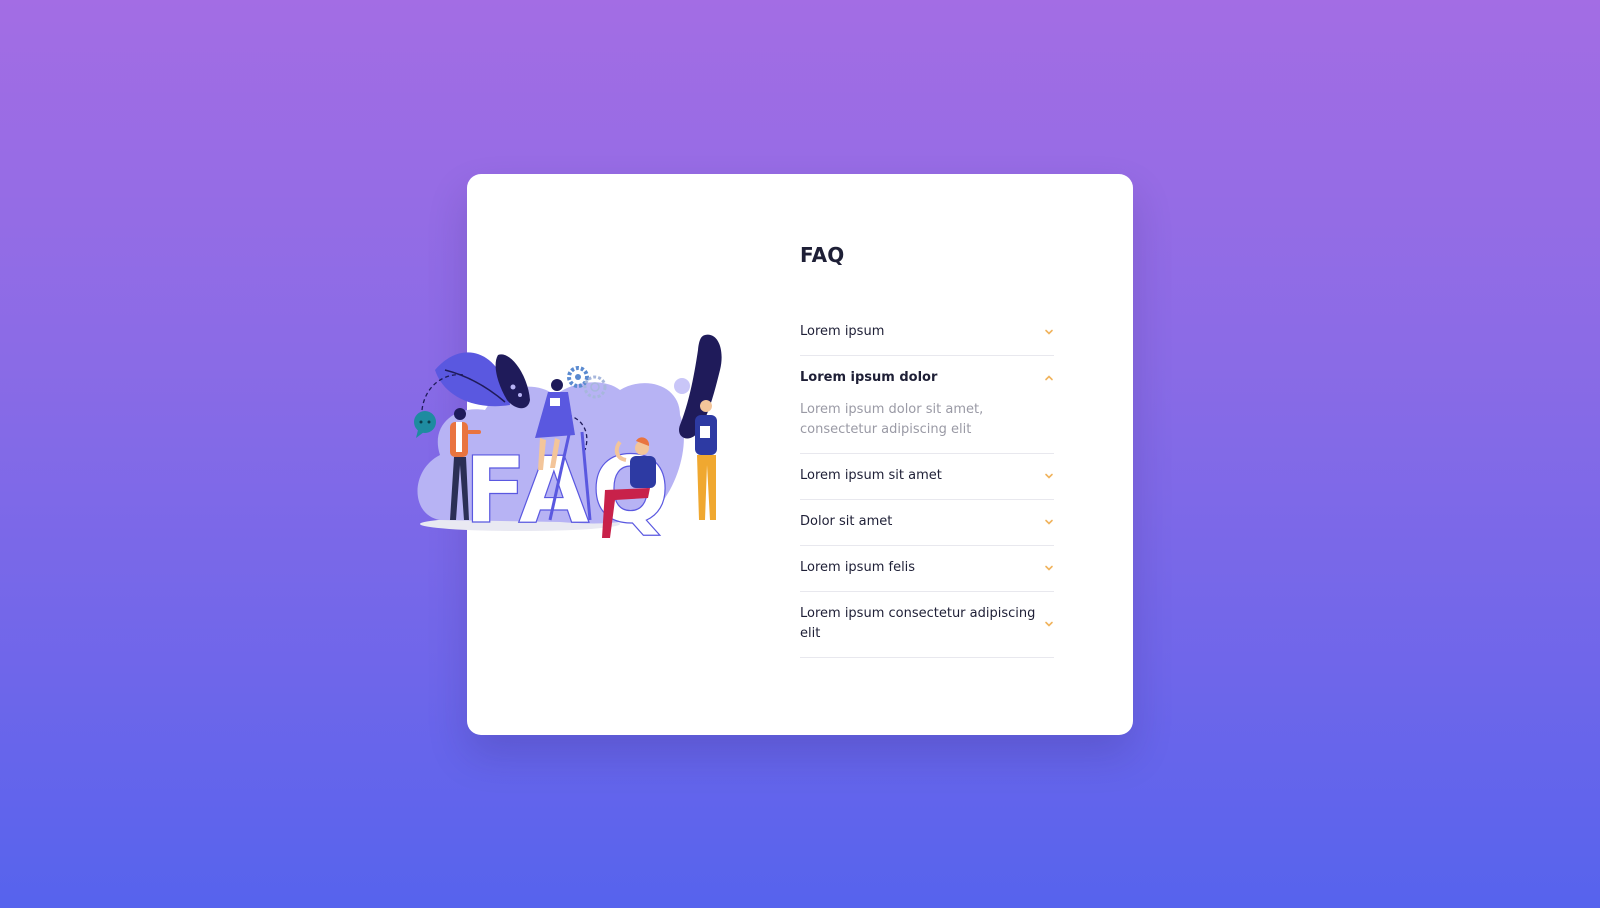  What do you see at coordinates (822, 255) in the screenshot?
I see `page-title: FAQ` at bounding box center [822, 255].